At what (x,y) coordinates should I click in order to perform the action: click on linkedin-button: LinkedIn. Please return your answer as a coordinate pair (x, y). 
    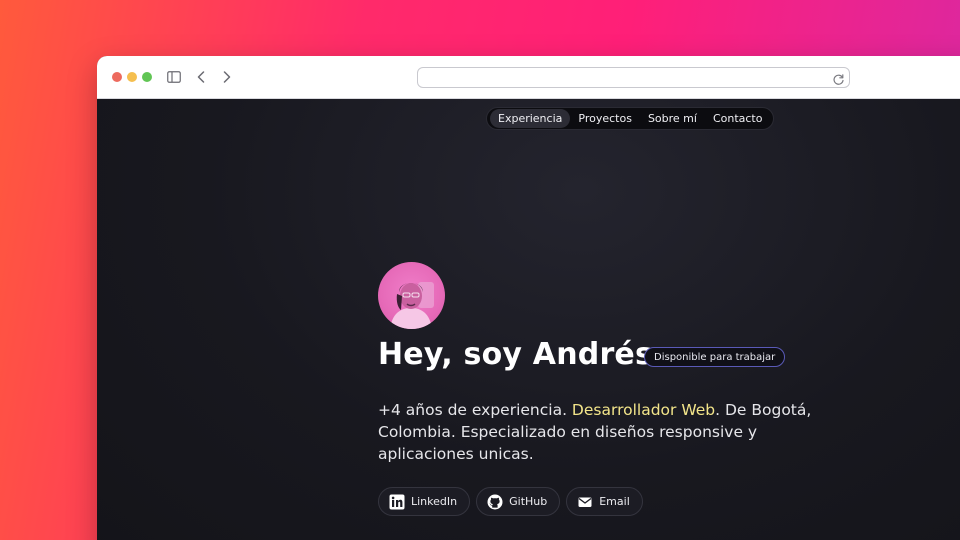
    Looking at the image, I should click on (424, 501).